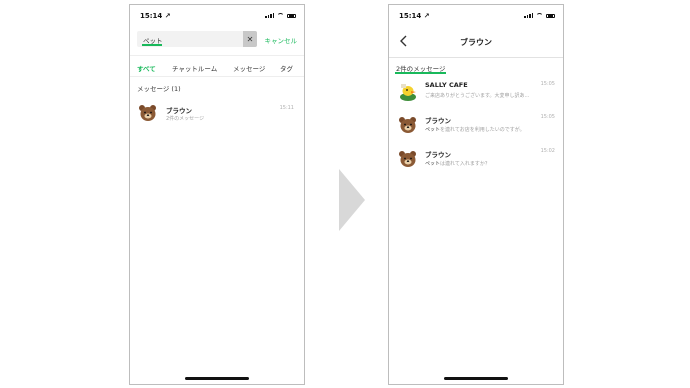 The height and width of the screenshot is (388, 690). I want to click on tab-chatrooms: チャットルーム, so click(194, 68).